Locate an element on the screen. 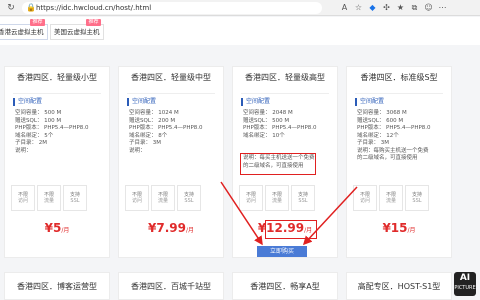 The width and height of the screenshot is (480, 300). plan-card-preview: 香港四区．百城千站型 is located at coordinates (171, 286).